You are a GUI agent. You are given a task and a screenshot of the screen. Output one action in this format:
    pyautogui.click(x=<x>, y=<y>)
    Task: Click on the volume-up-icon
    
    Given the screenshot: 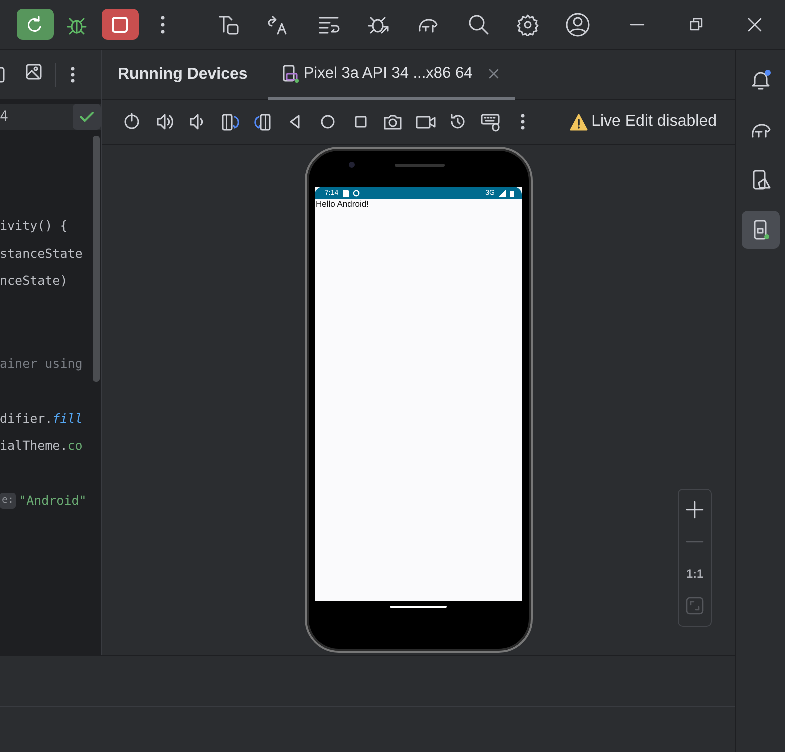 What is the action you would take?
    pyautogui.click(x=166, y=122)
    